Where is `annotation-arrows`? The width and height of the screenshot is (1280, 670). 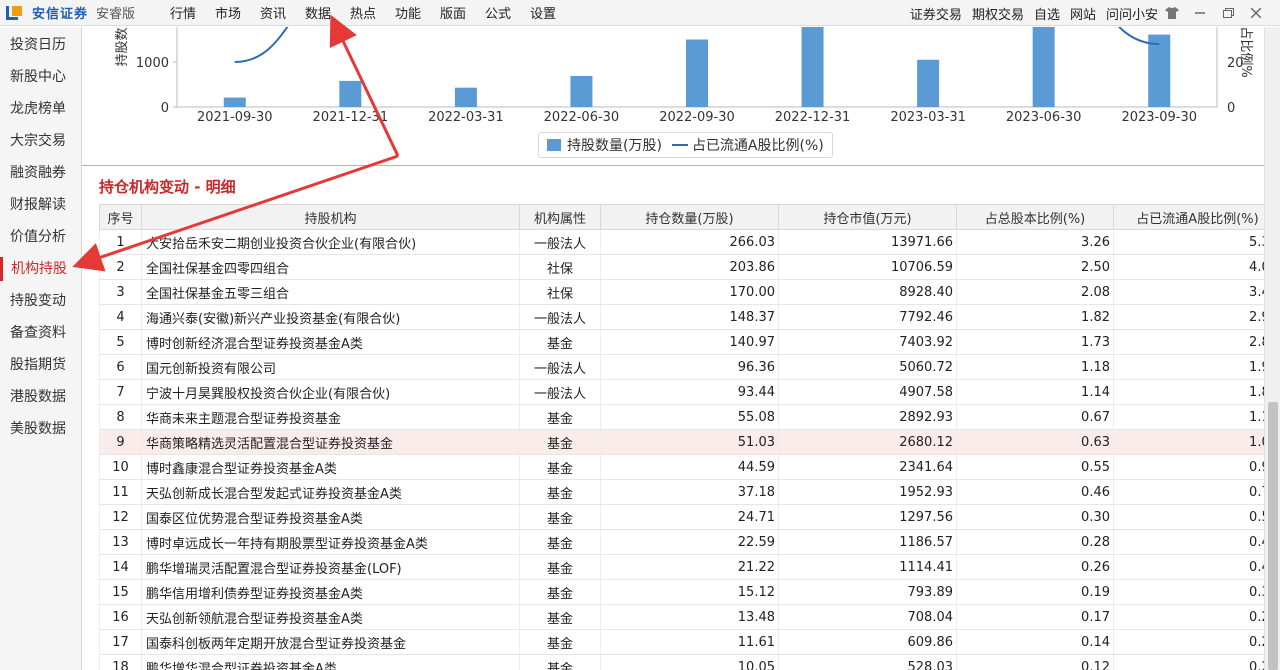 annotation-arrows is located at coordinates (236, 143).